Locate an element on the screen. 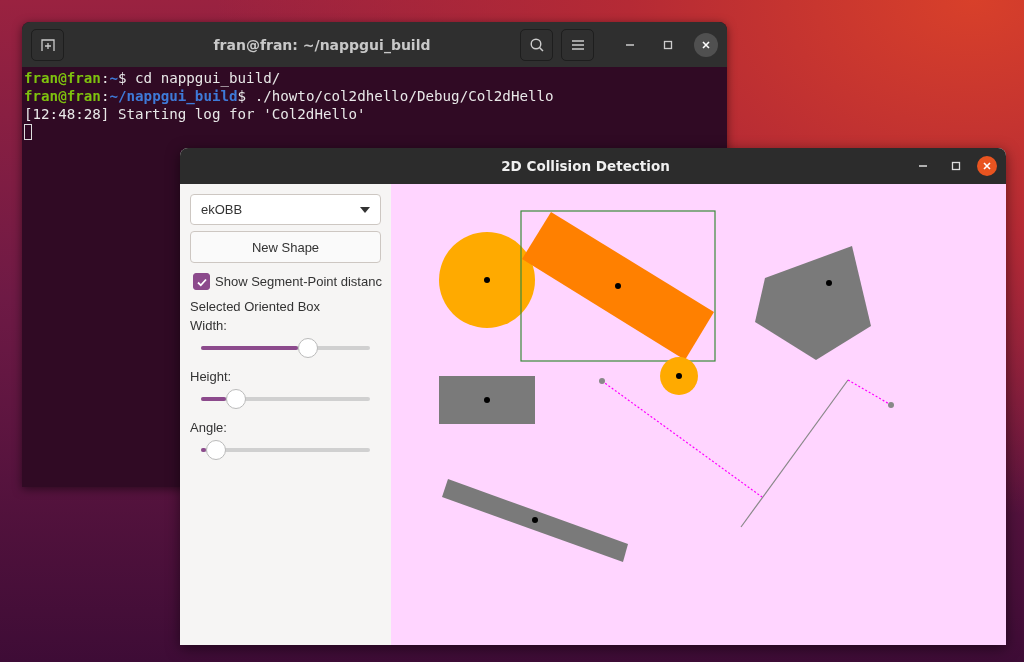 The width and height of the screenshot is (1024, 662). caret-icon is located at coordinates (365, 209).